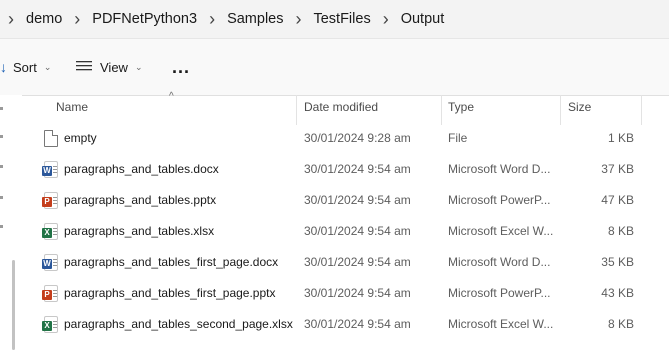 This screenshot has height=357, width=669. I want to click on breadcrumb-item-demo: demo, so click(44, 19).